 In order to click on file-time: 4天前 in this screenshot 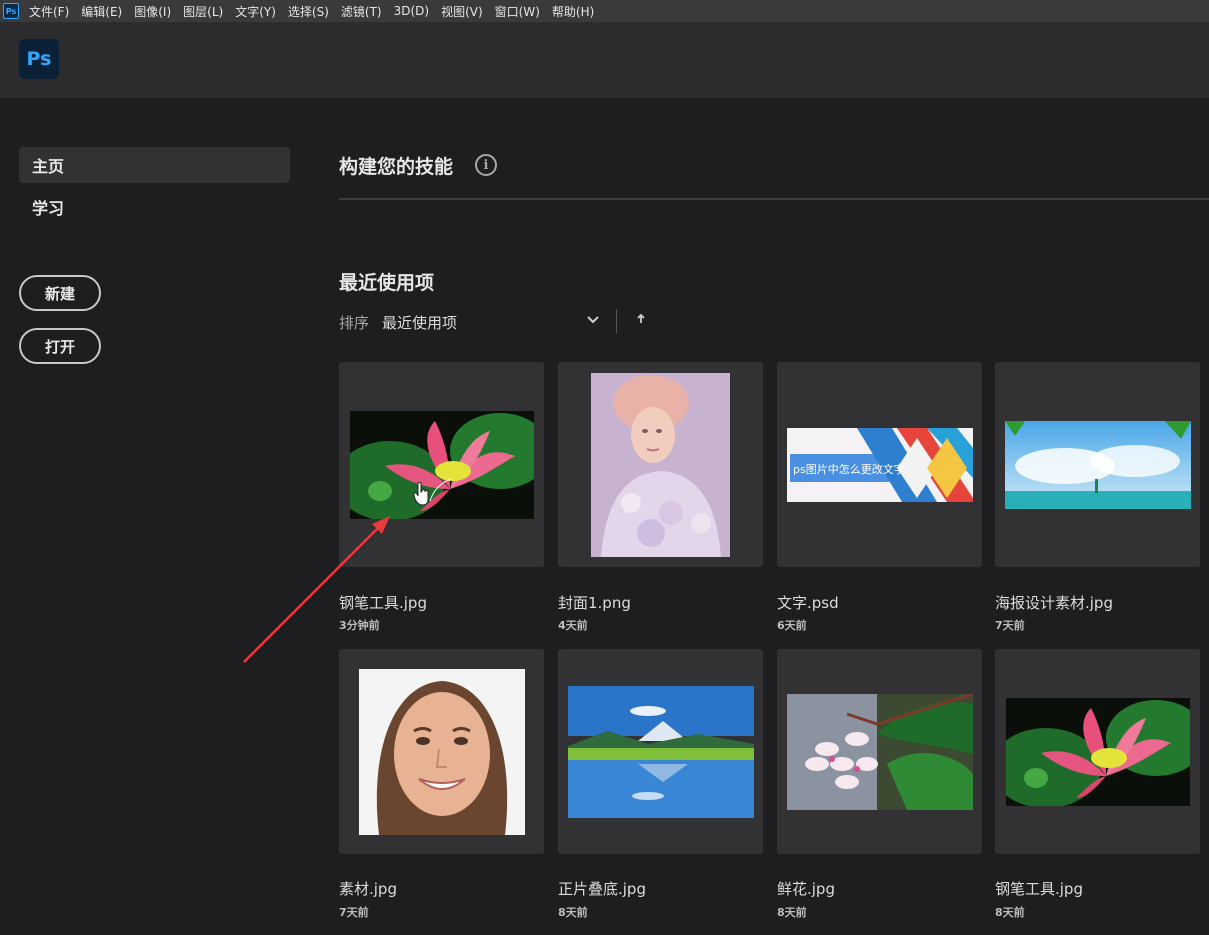, I will do `click(573, 625)`.